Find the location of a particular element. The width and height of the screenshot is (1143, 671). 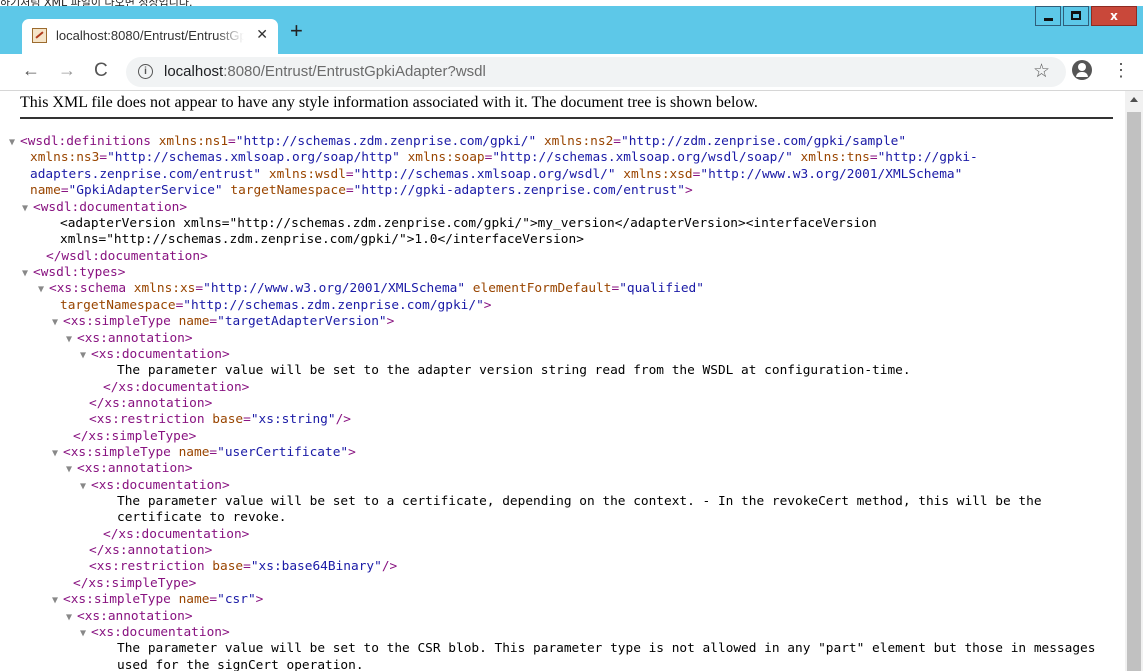

xml-attr-token: xmlns:ns2 is located at coordinates (578, 141).